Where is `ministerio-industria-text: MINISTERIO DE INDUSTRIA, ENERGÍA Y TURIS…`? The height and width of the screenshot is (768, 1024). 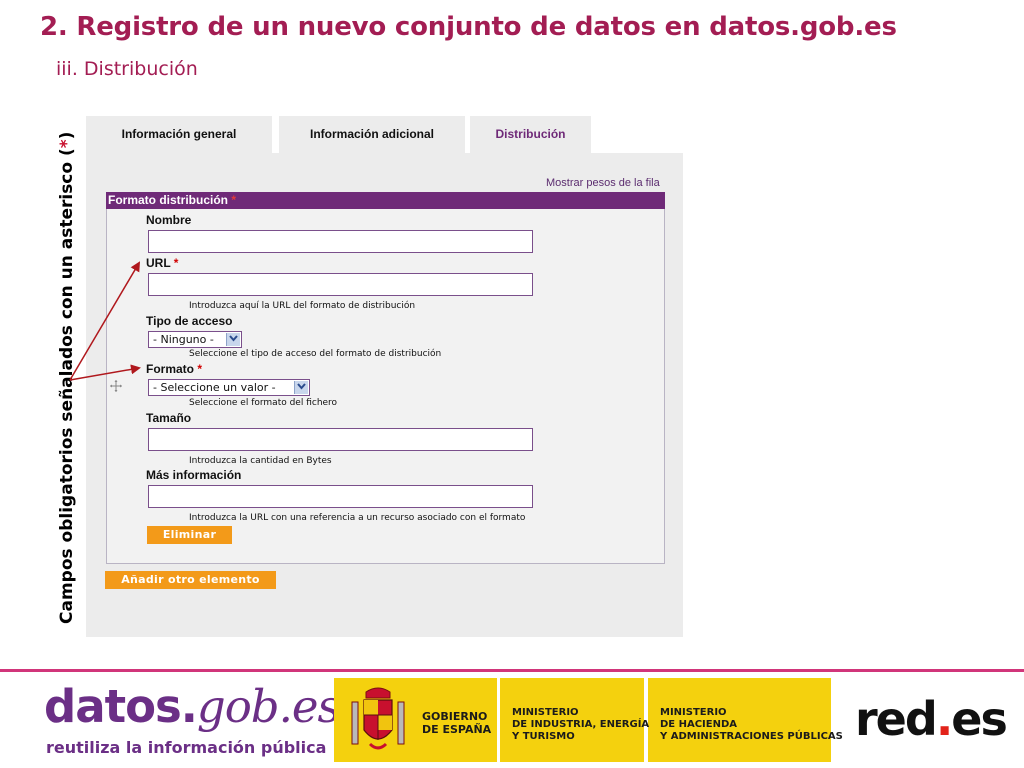 ministerio-industria-text: MINISTERIO DE INDUSTRIA, ENERGÍA Y TURIS… is located at coordinates (580, 725).